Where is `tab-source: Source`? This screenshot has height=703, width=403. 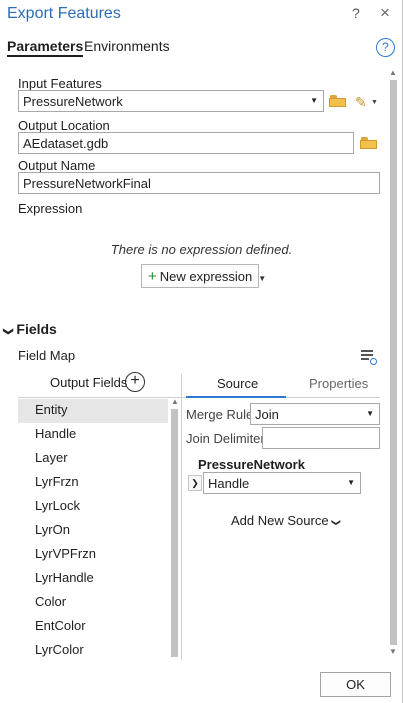
tab-source: Source is located at coordinates (237, 383).